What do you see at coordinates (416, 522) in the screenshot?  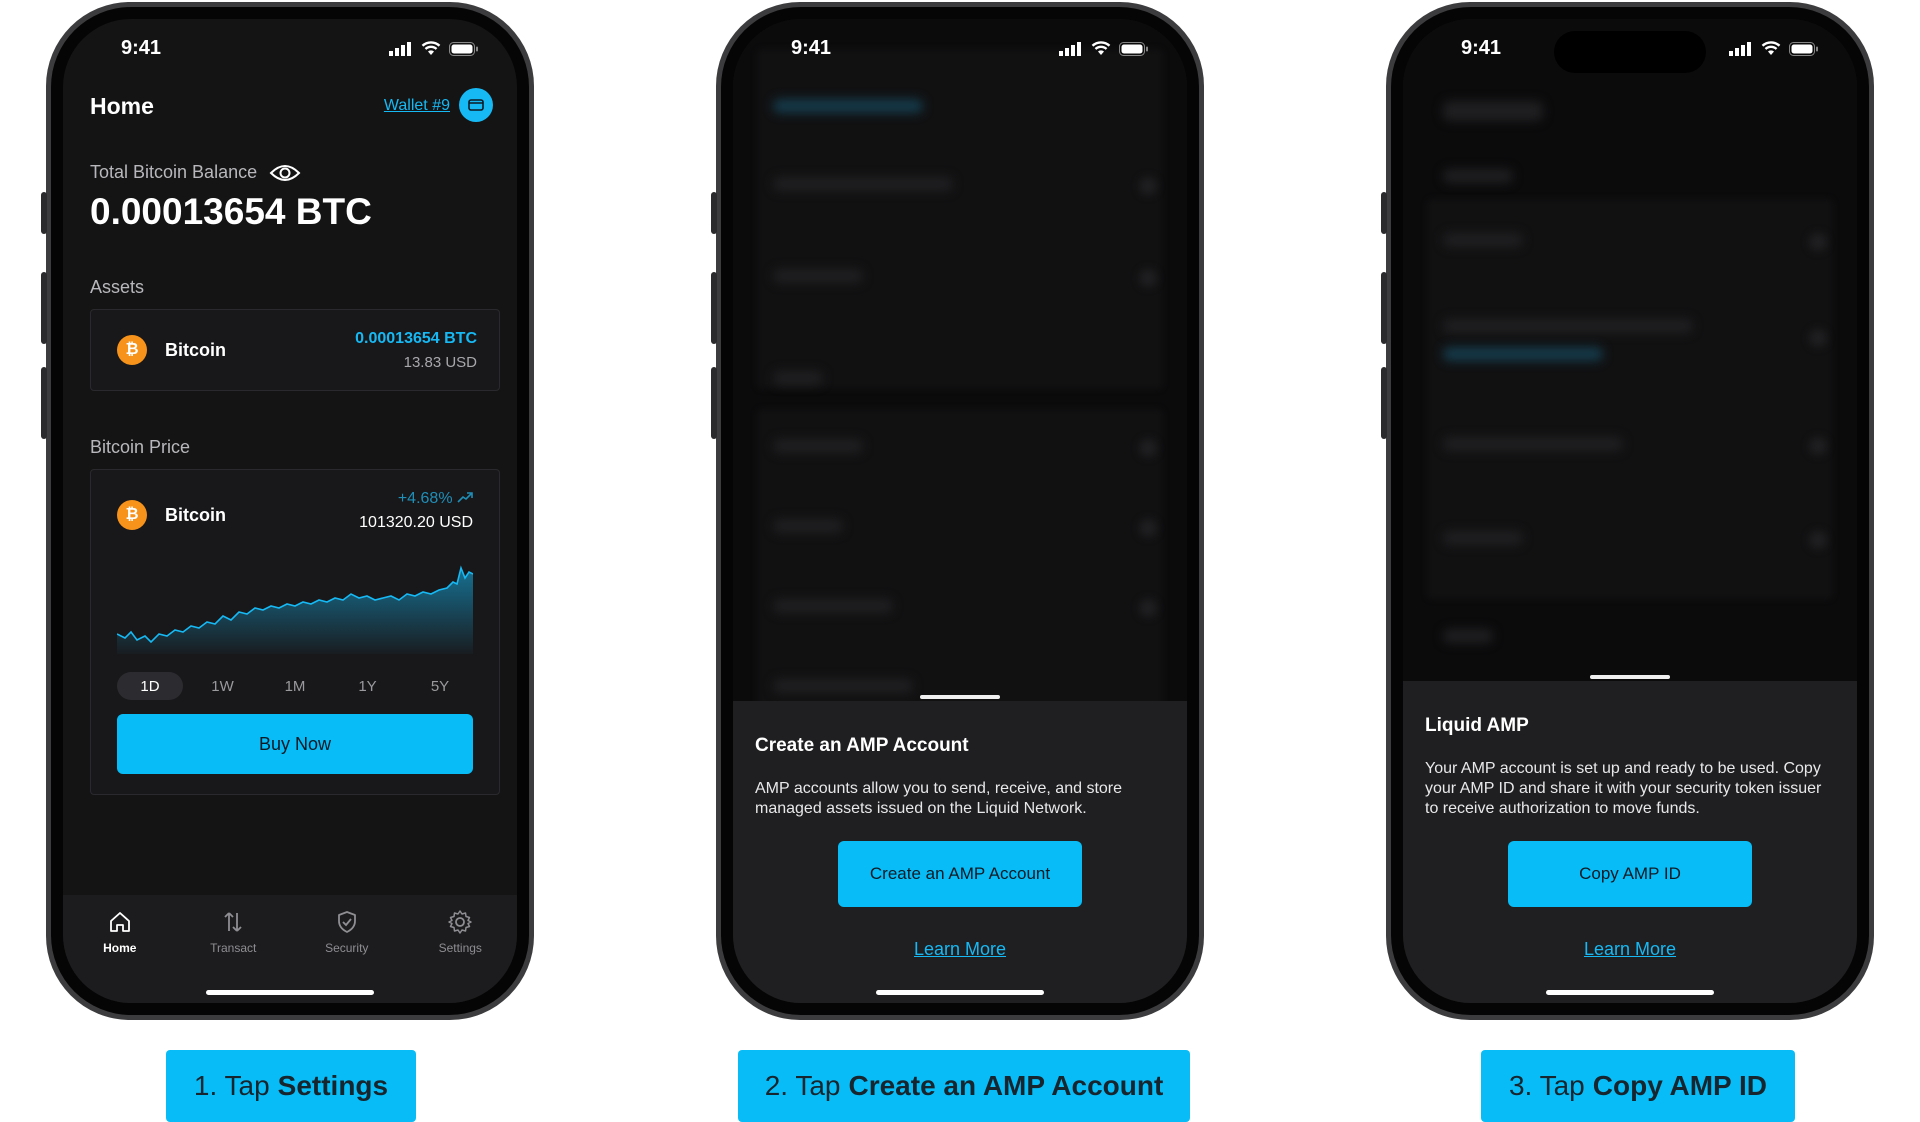 I see `price-value: 101320.20 USD` at bounding box center [416, 522].